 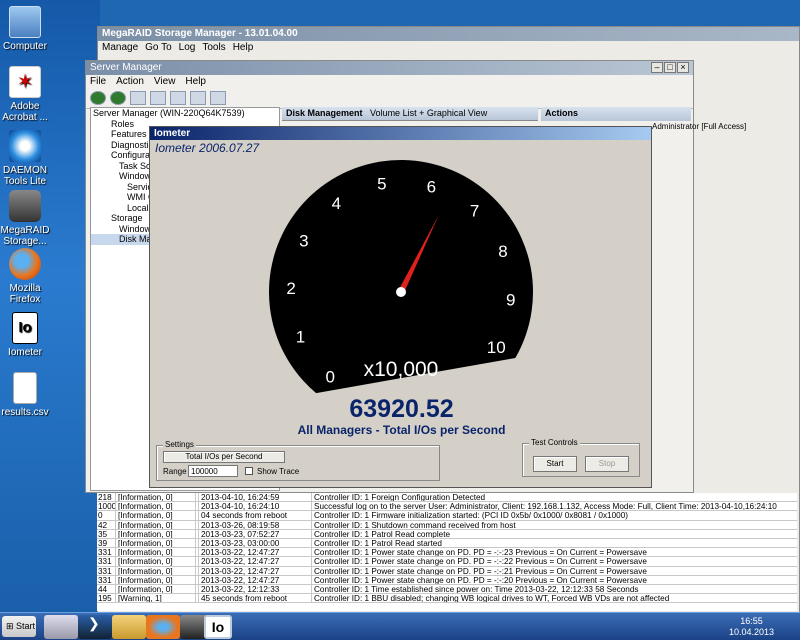 I want to click on show-trace-checkbox, so click(x=249, y=471).